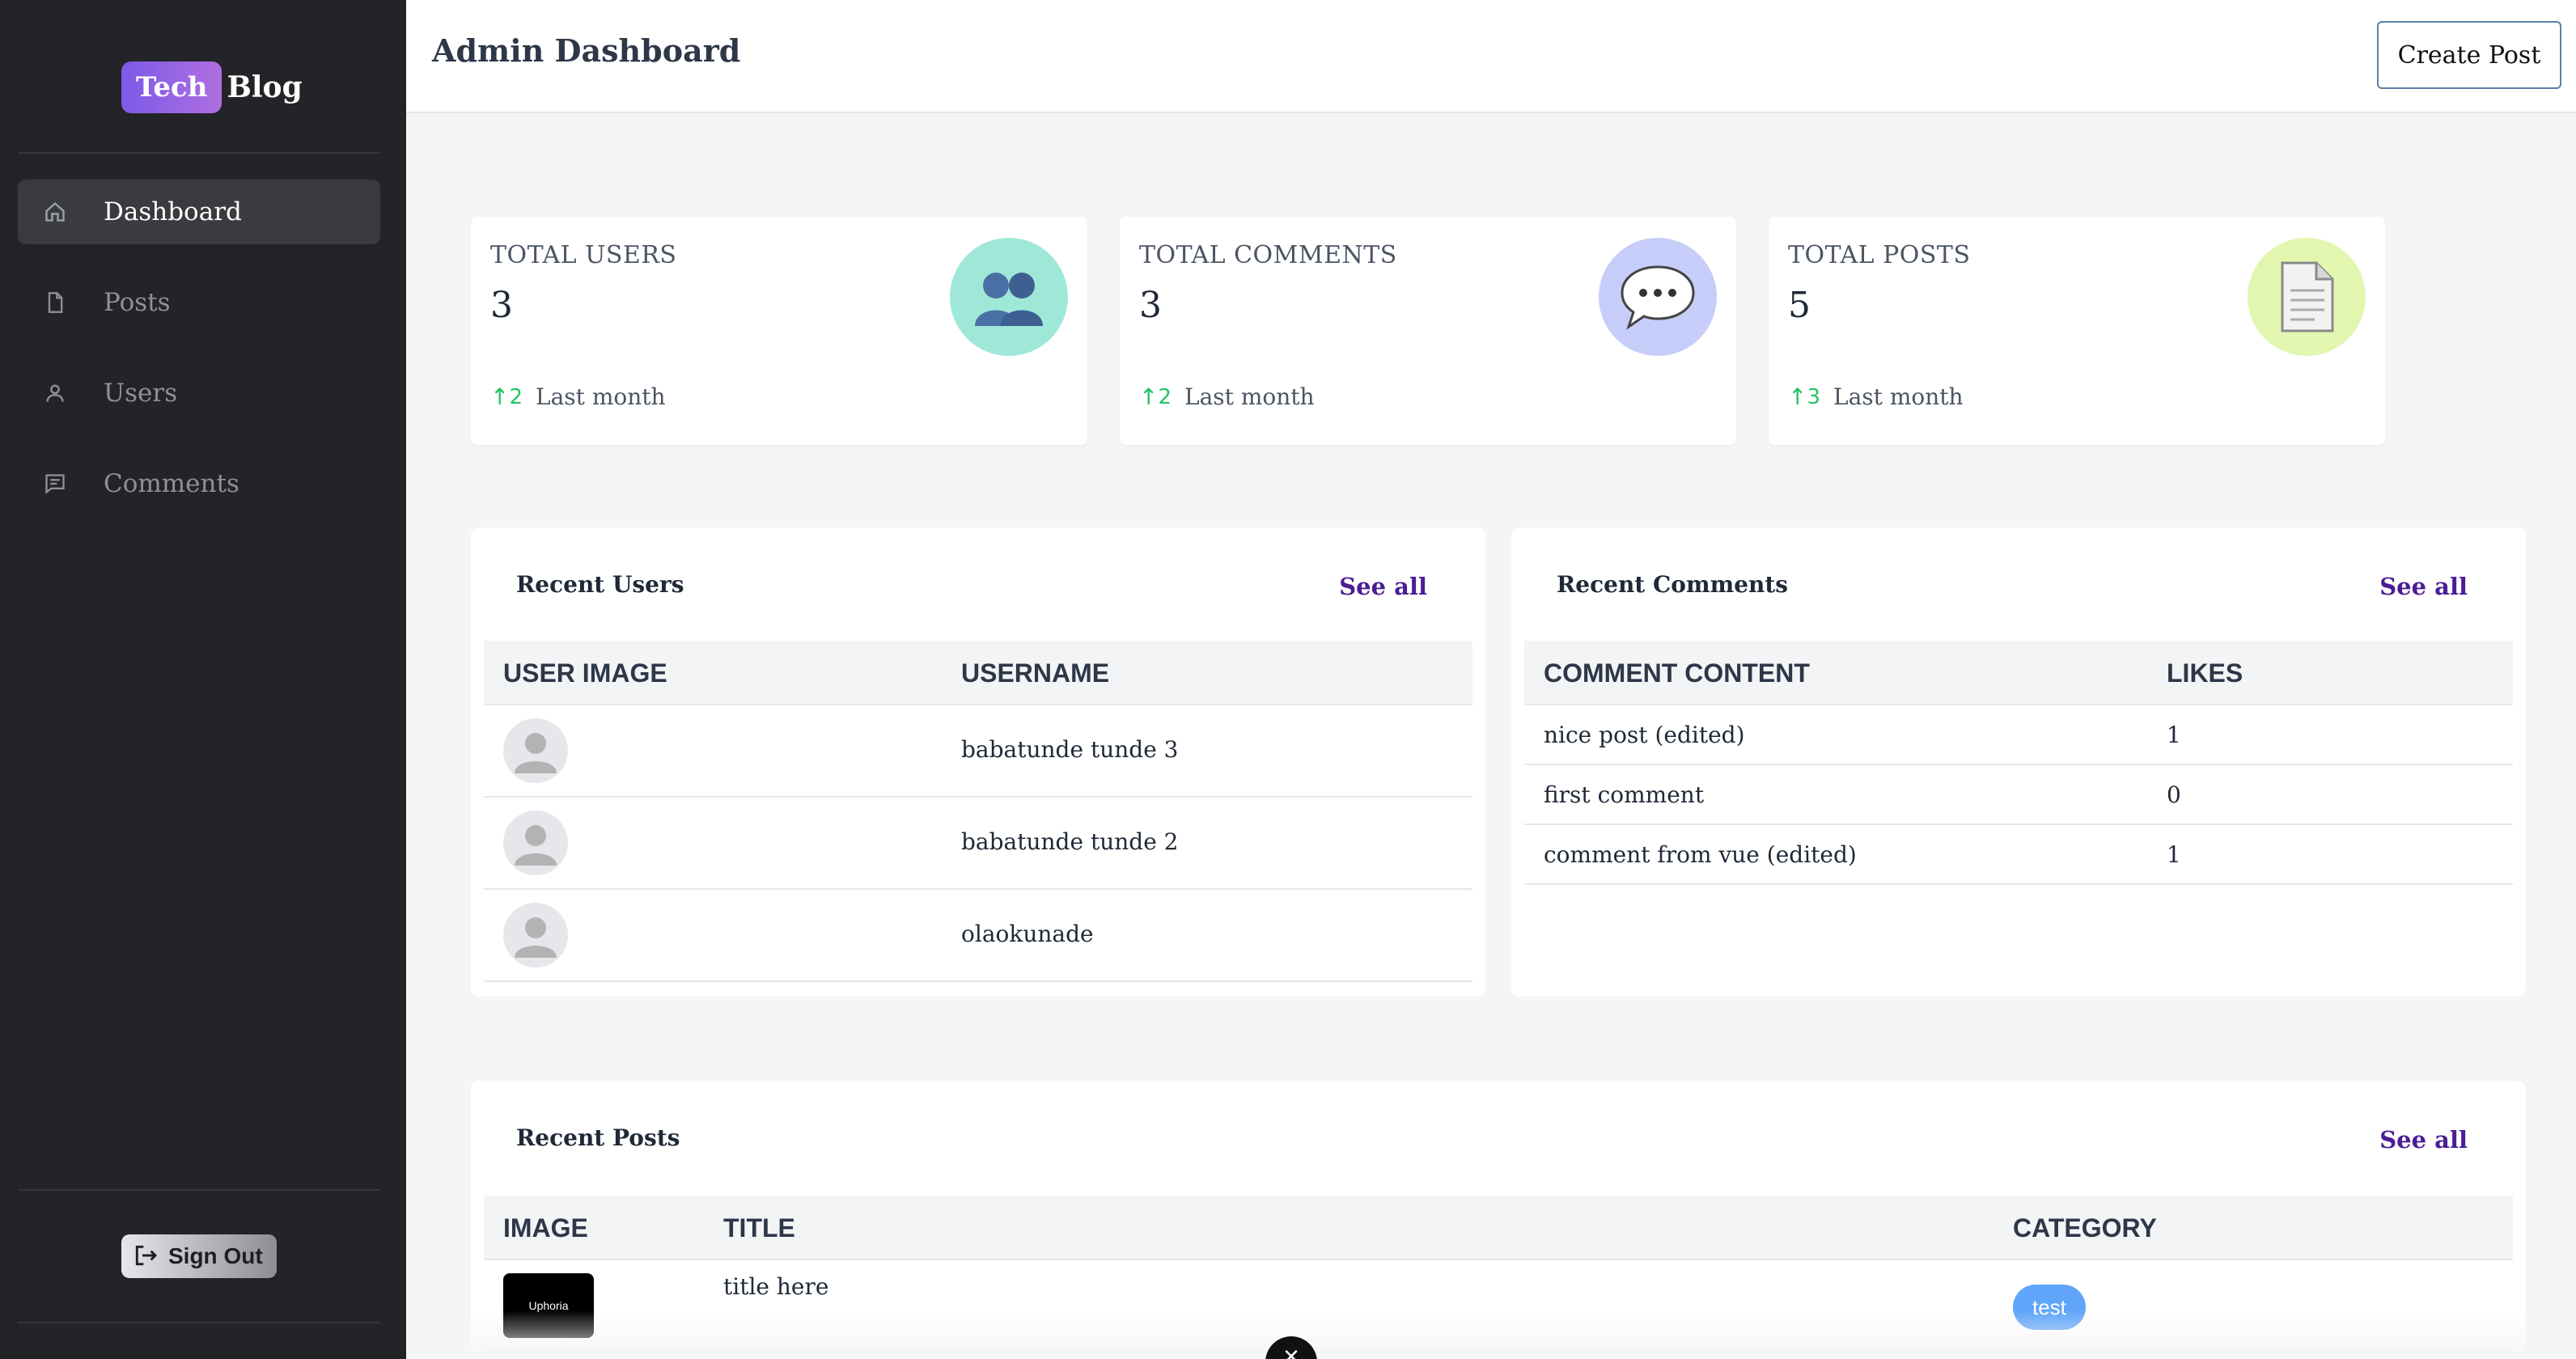 This screenshot has height=1359, width=2576. Describe the element at coordinates (55, 484) in the screenshot. I see `comment-icon` at that location.